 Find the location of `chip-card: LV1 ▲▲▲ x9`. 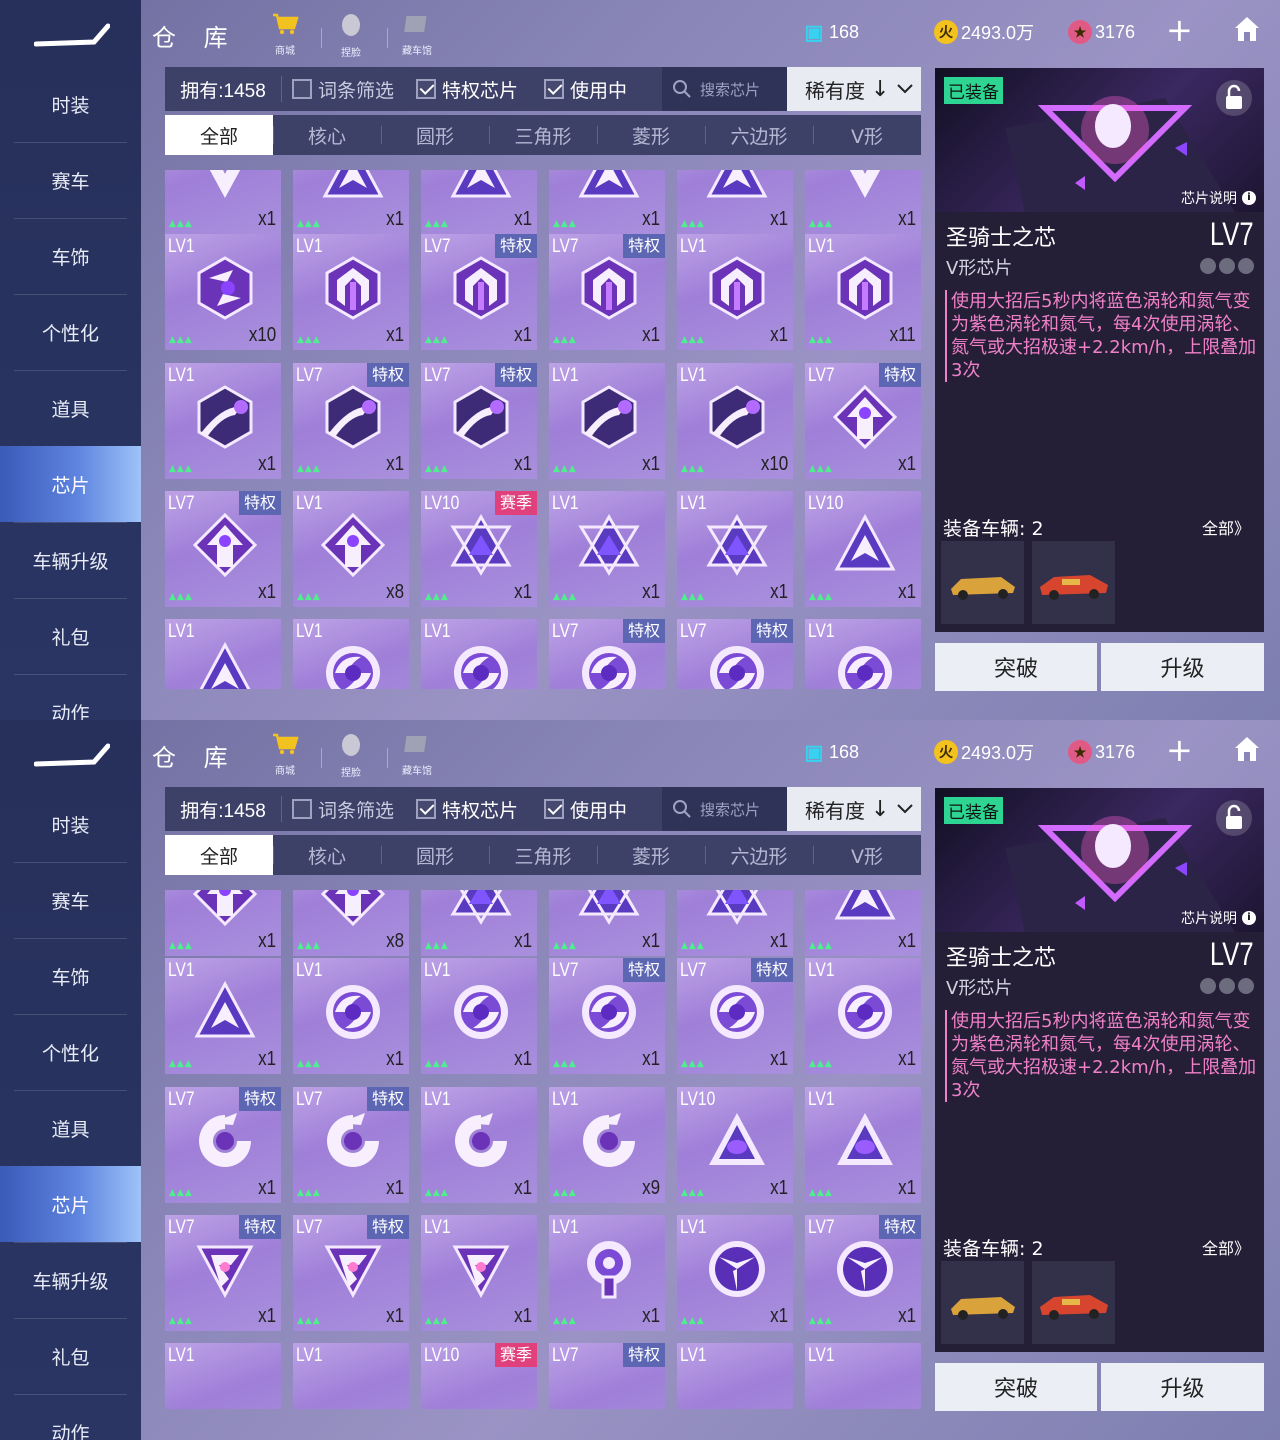

chip-card: LV1 ▲▲▲ x9 is located at coordinates (607, 1145).